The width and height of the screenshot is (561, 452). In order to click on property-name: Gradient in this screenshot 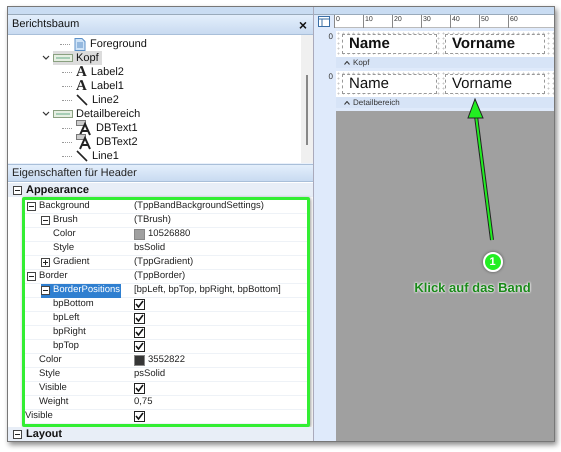, I will do `click(65, 263)`.